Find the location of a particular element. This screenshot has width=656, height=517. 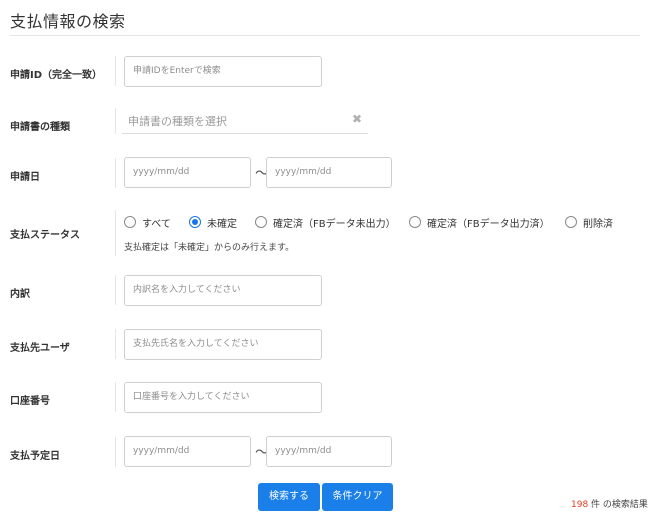

breakdown-input: 内訳名を入力してください is located at coordinates (223, 290).